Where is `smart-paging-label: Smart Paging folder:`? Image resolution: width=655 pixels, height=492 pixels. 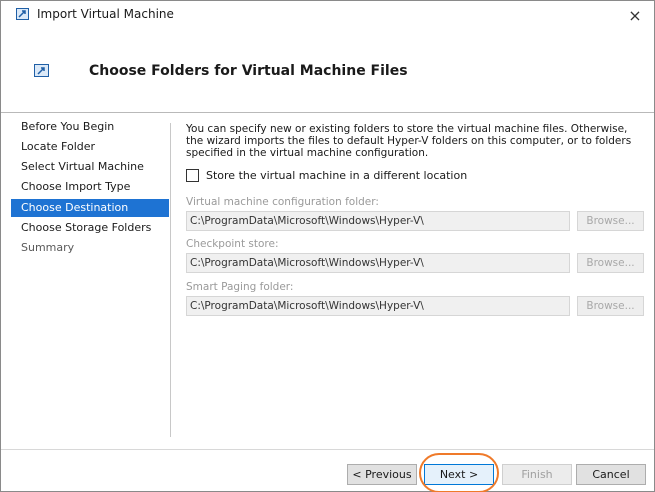
smart-paging-label: Smart Paging folder: is located at coordinates (240, 287).